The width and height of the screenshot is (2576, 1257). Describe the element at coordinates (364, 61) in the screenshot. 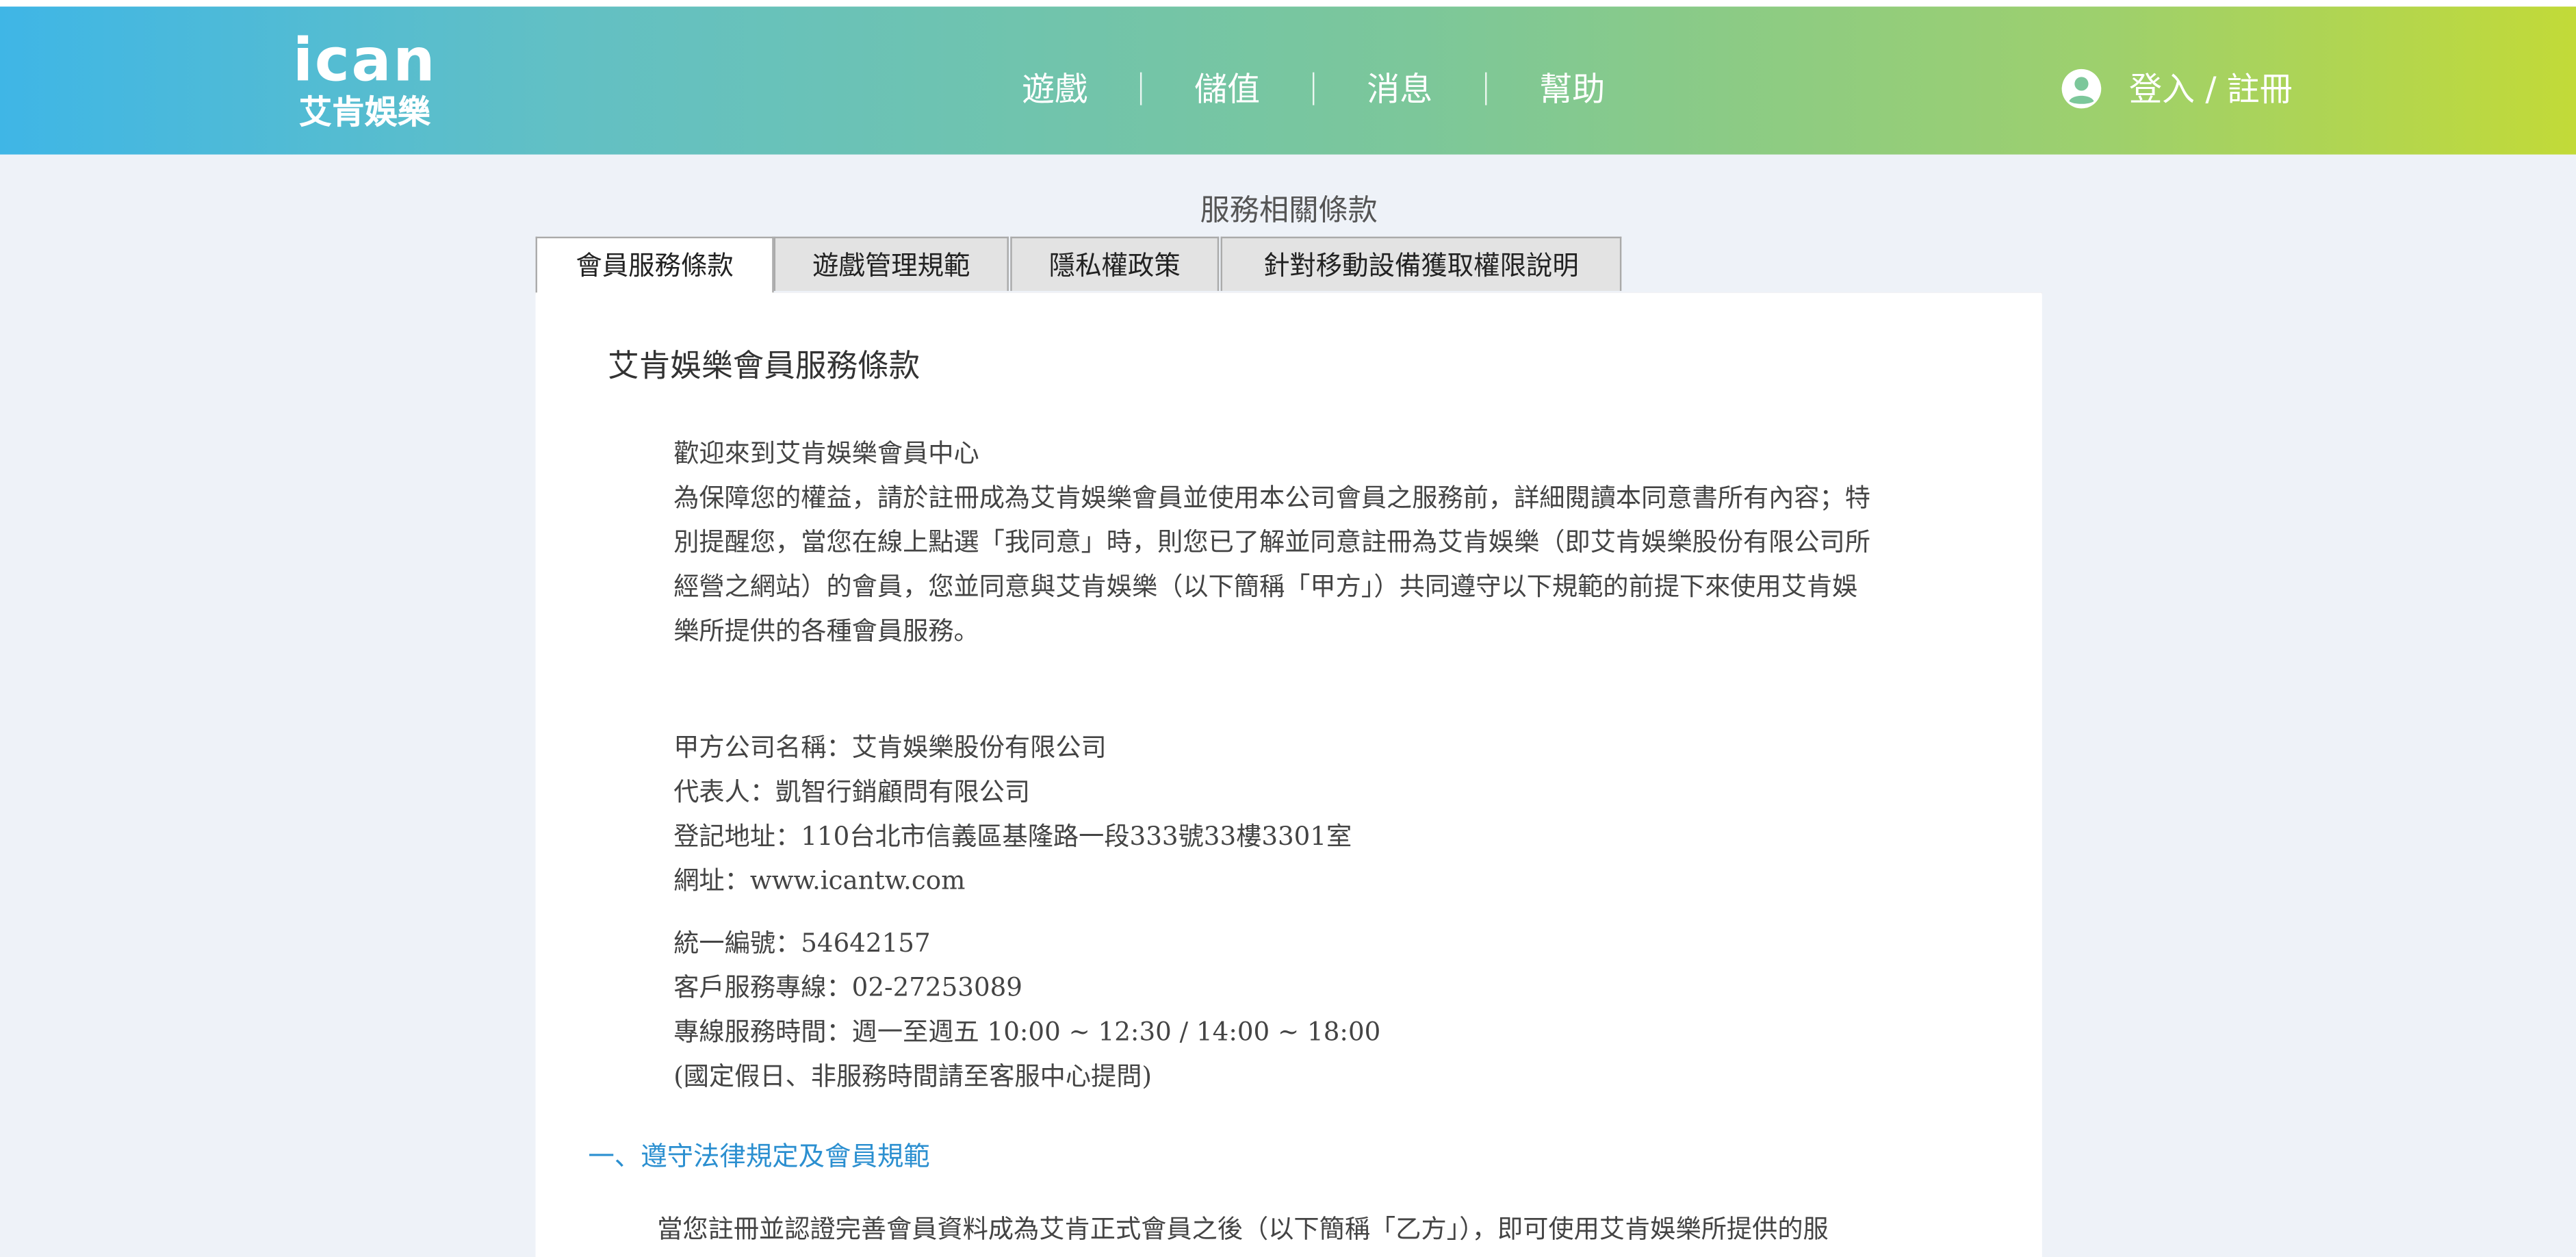

I see `logo-text-en: ican` at that location.